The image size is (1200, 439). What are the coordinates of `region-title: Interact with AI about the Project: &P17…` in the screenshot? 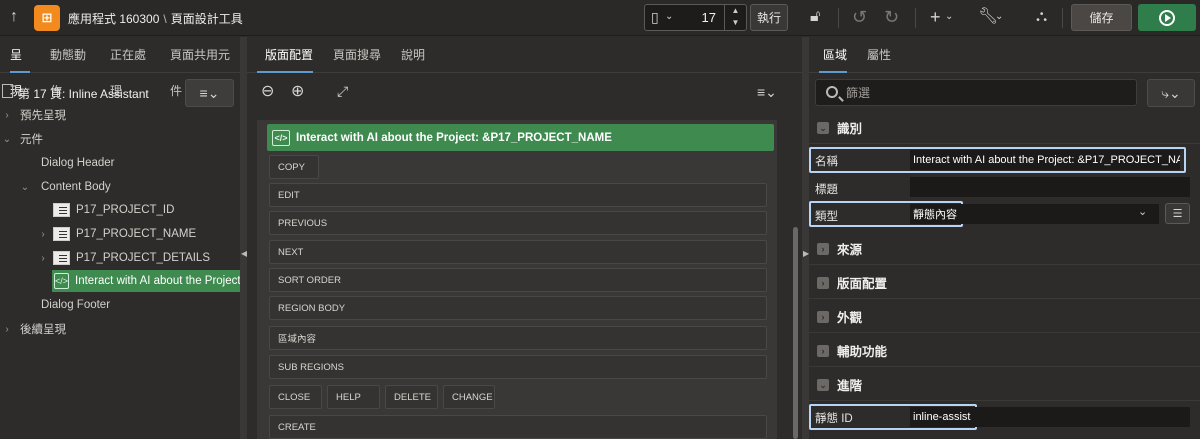 It's located at (454, 137).